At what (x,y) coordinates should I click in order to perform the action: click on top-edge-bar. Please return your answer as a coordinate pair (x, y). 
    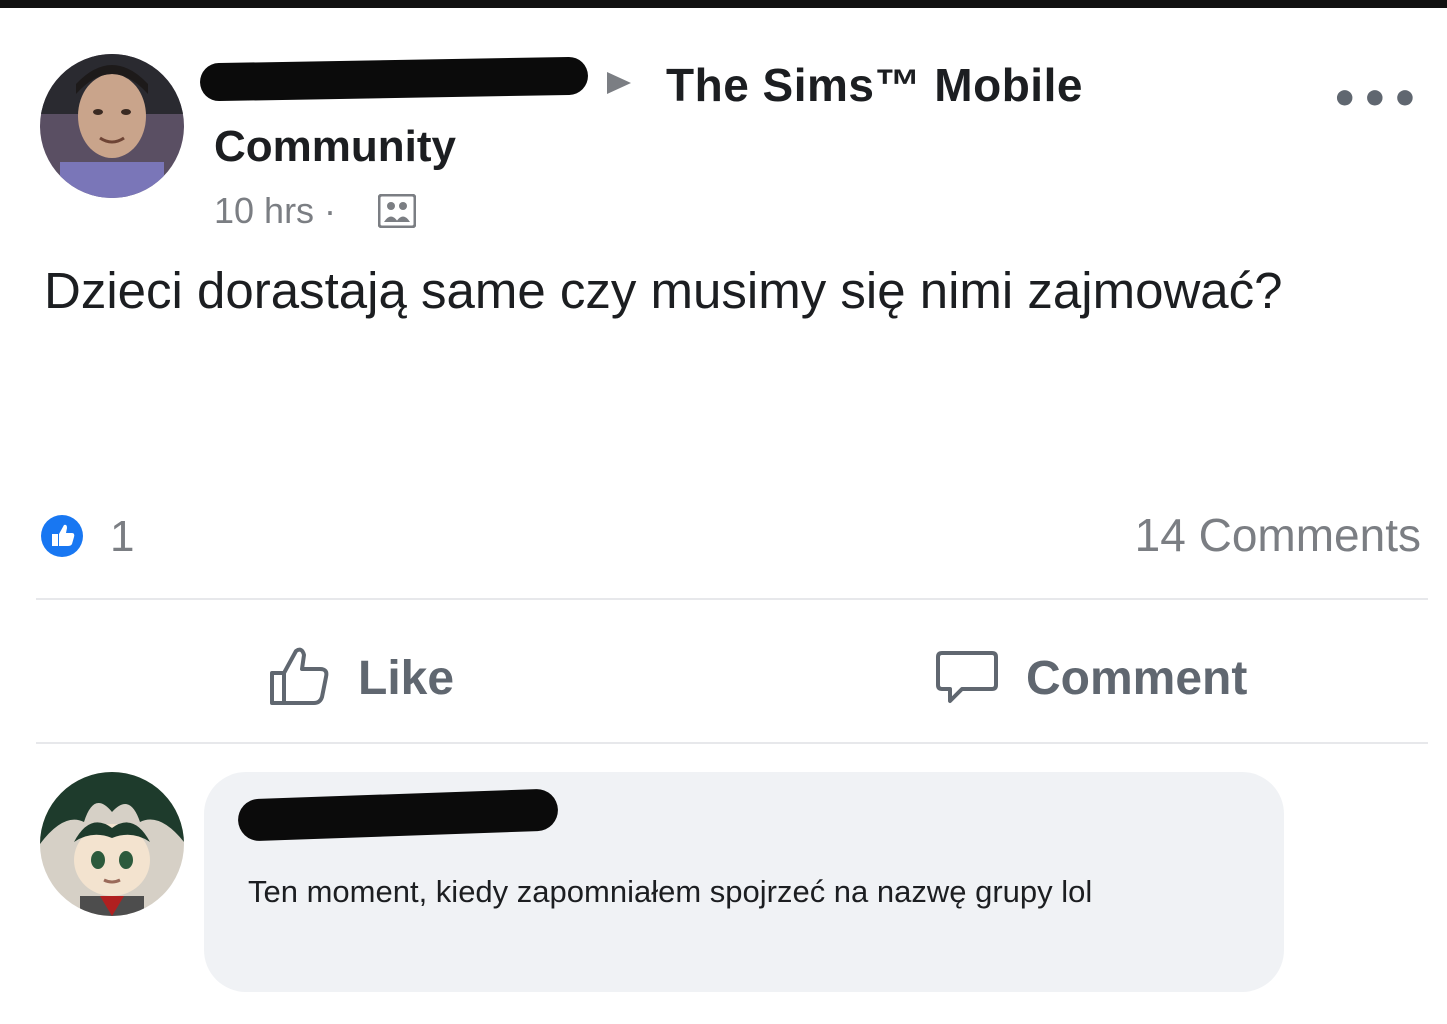
    Looking at the image, I should click on (723, 4).